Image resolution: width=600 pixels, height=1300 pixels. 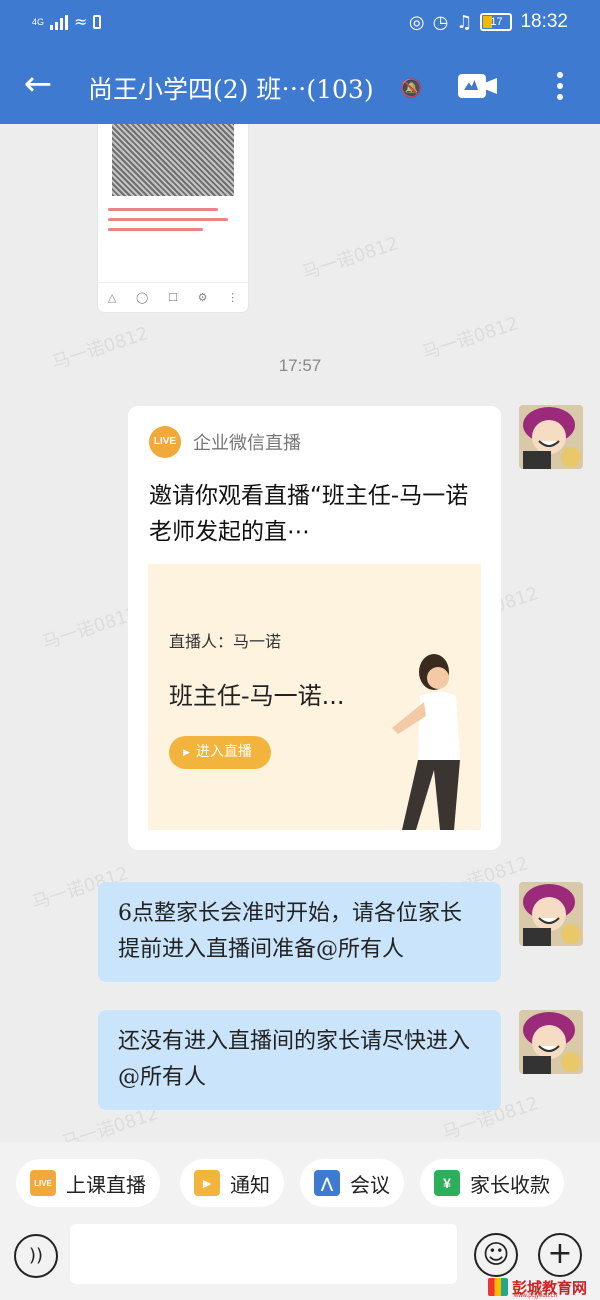 I want to click on image-message: △ ◯ ☐ ⚙ ⋮, so click(x=173, y=218).